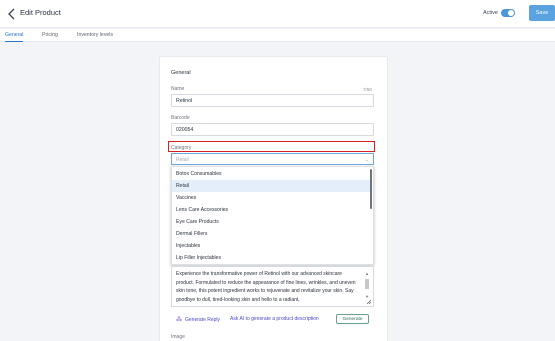  I want to click on category-option: Dermal Fillers, so click(271, 234).